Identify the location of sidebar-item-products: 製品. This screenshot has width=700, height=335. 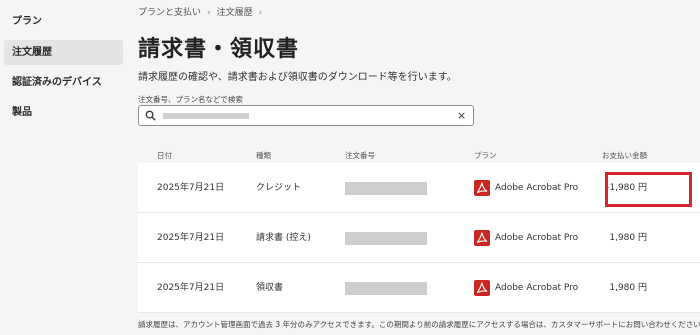
(63, 112).